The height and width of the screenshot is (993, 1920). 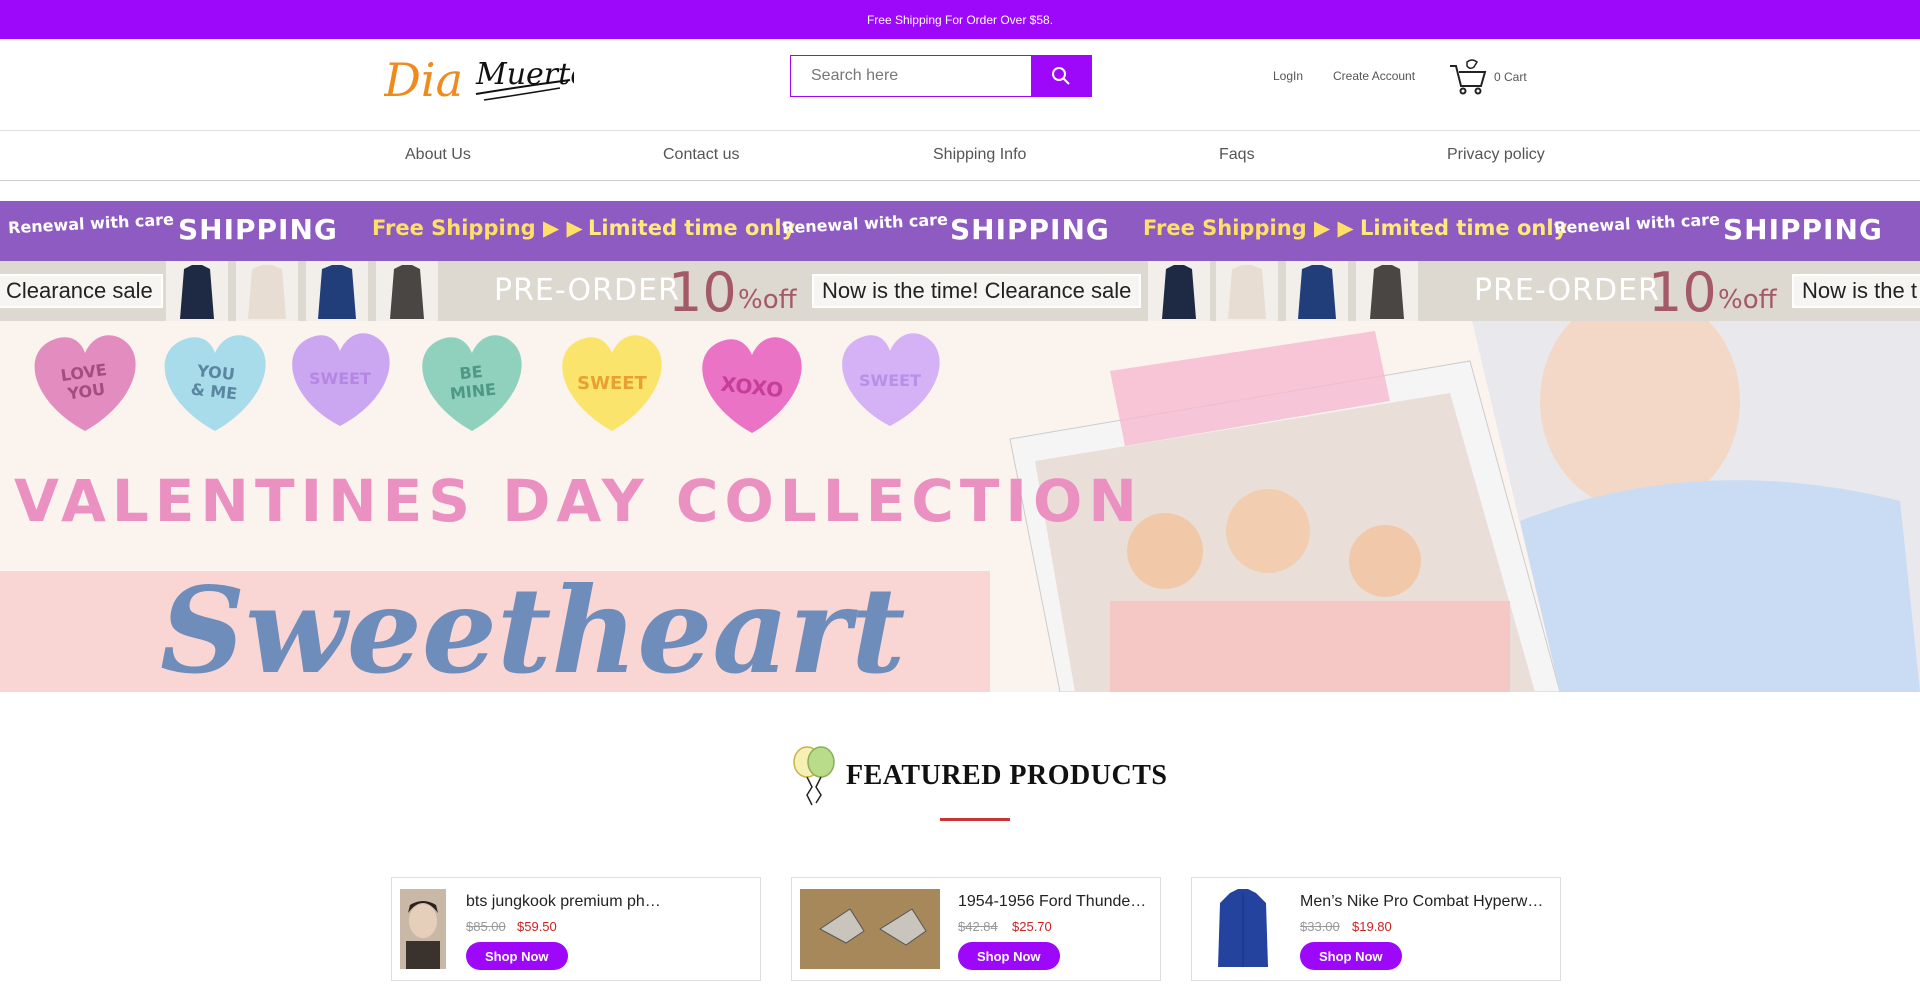 I want to click on site-header: Dia Muertos LogIn Create Account 0 Cart, so click(x=960, y=85).